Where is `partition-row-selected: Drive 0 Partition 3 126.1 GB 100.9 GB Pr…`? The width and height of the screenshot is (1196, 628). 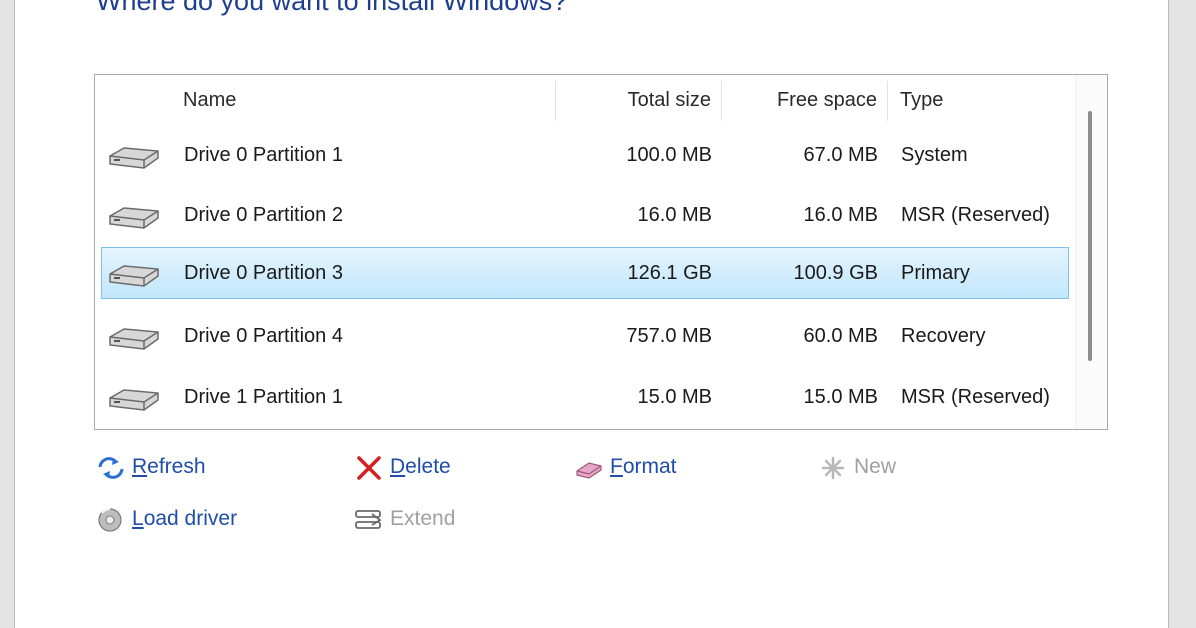 partition-row-selected: Drive 0 Partition 3 126.1 GB 100.9 GB Pr… is located at coordinates (585, 273).